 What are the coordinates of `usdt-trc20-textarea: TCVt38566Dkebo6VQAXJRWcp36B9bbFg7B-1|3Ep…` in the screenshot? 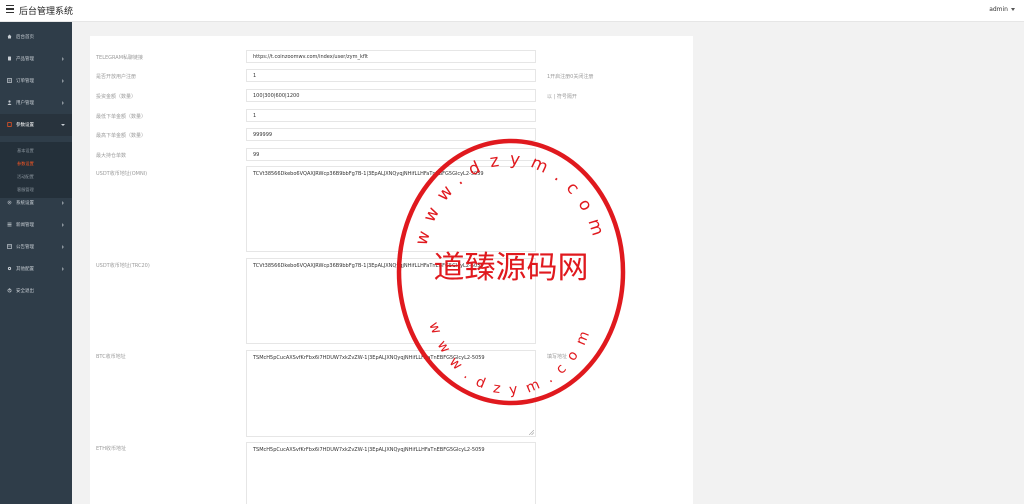 It's located at (391, 301).